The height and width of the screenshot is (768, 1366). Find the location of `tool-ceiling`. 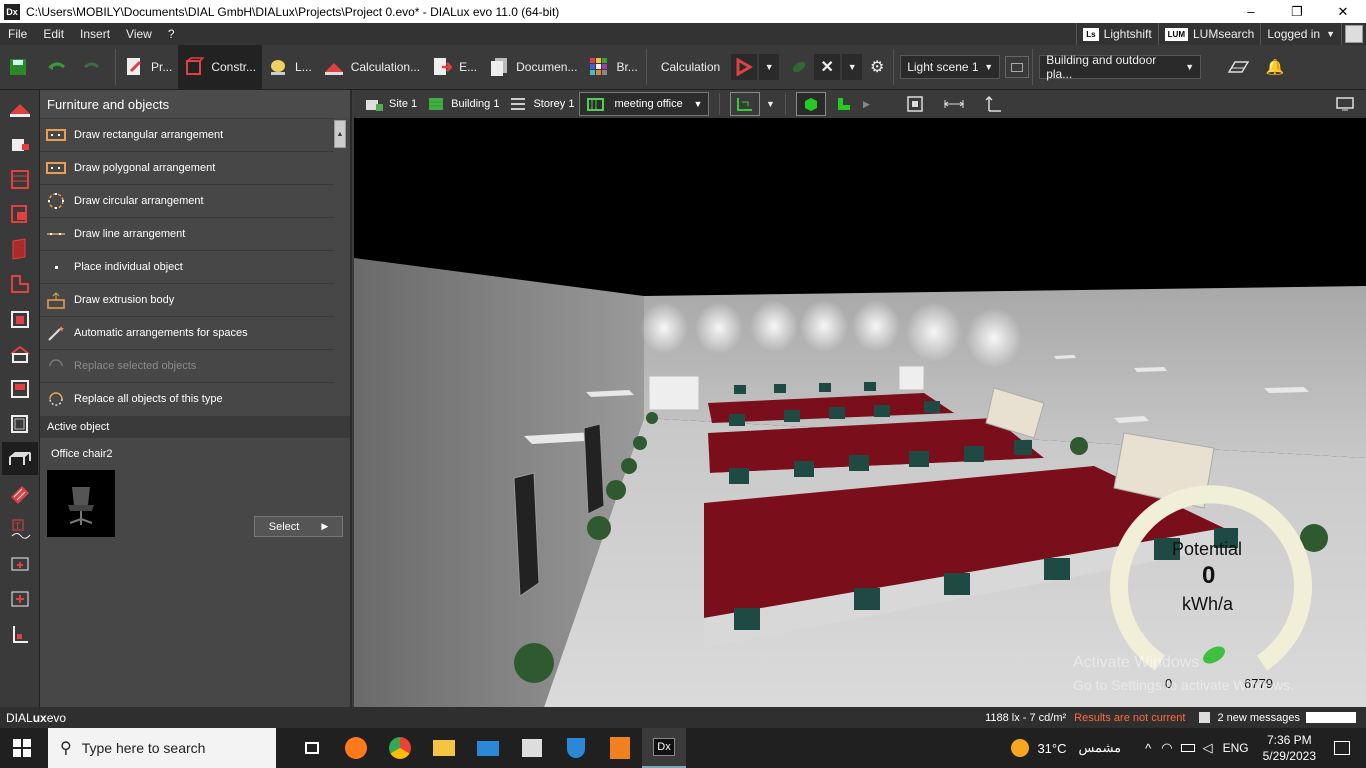

tool-ceiling is located at coordinates (20, 318).